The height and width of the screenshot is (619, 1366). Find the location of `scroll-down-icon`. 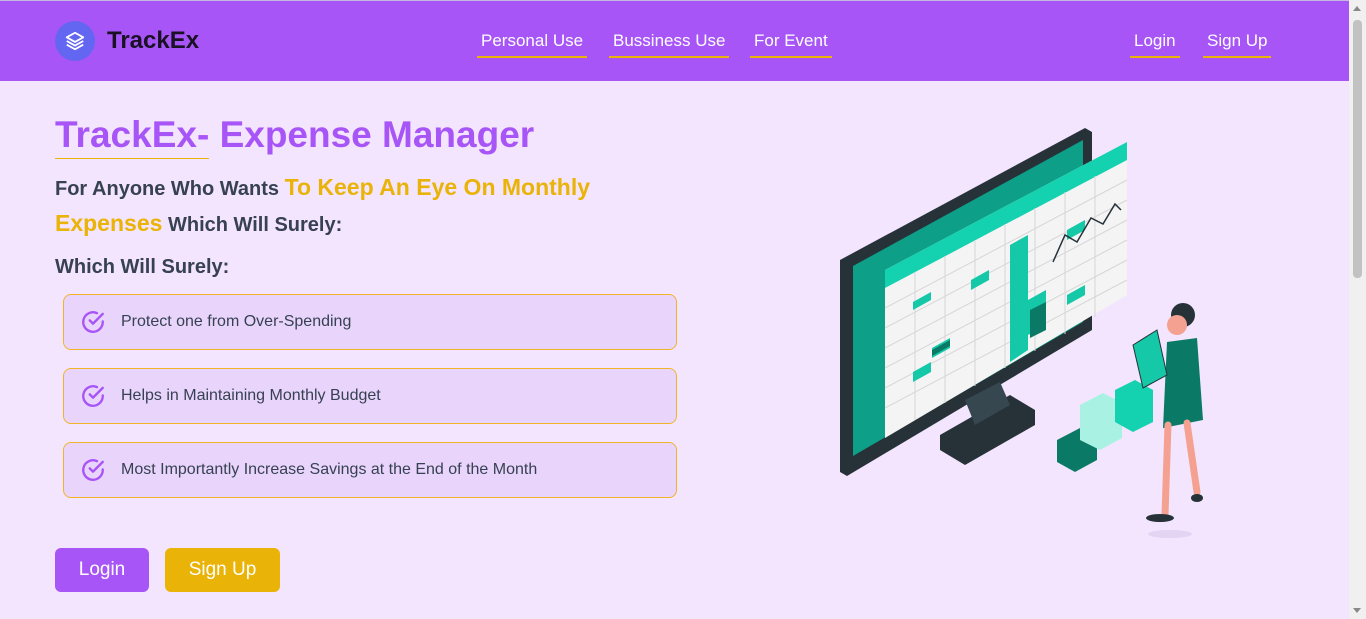

scroll-down-icon is located at coordinates (1357, 610).